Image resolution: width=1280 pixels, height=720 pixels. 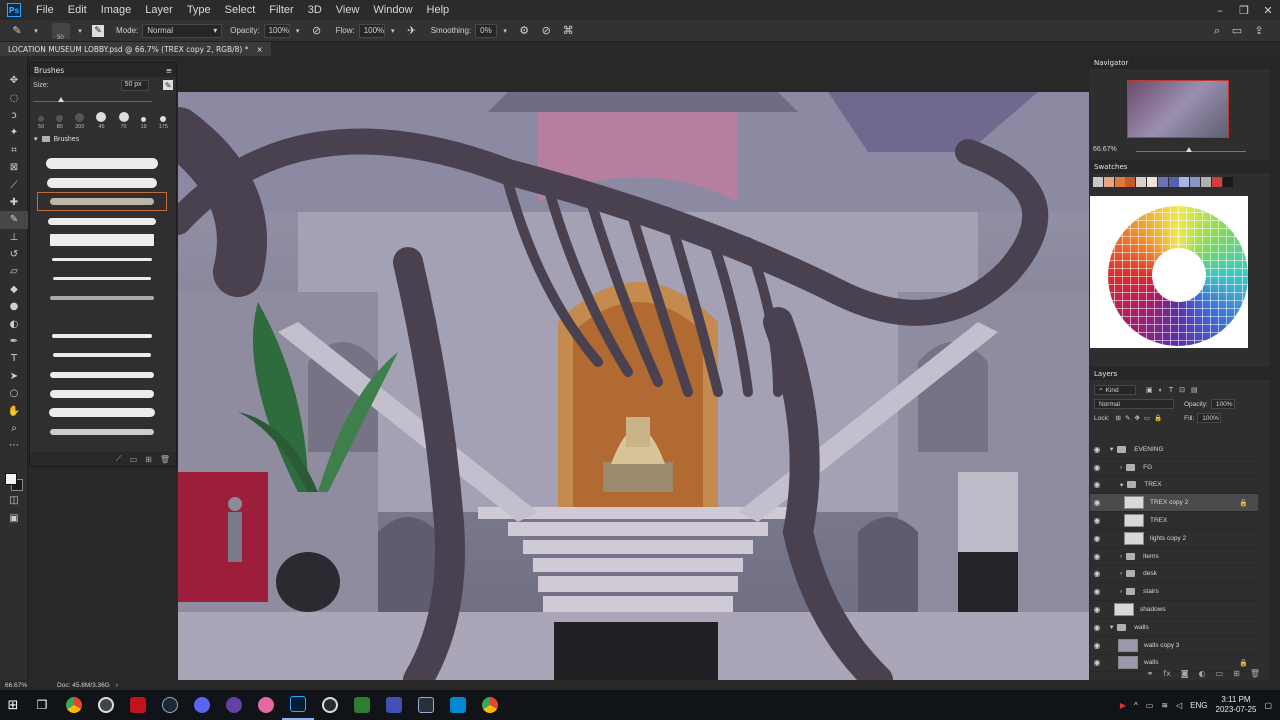 I want to click on history-brush-tool-icon: ↺, so click(x=14, y=254).